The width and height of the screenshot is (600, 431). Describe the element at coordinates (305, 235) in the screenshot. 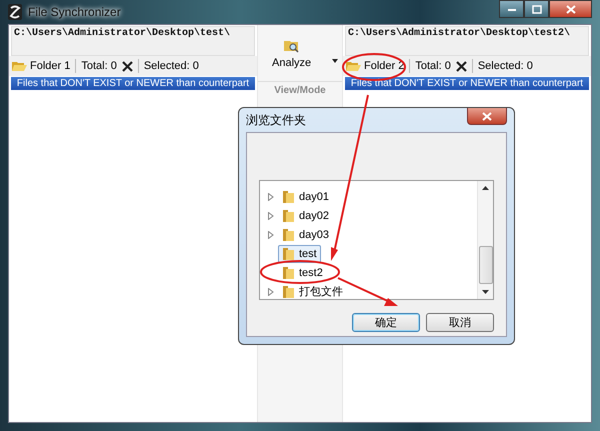

I see `tree-item: day03` at that location.